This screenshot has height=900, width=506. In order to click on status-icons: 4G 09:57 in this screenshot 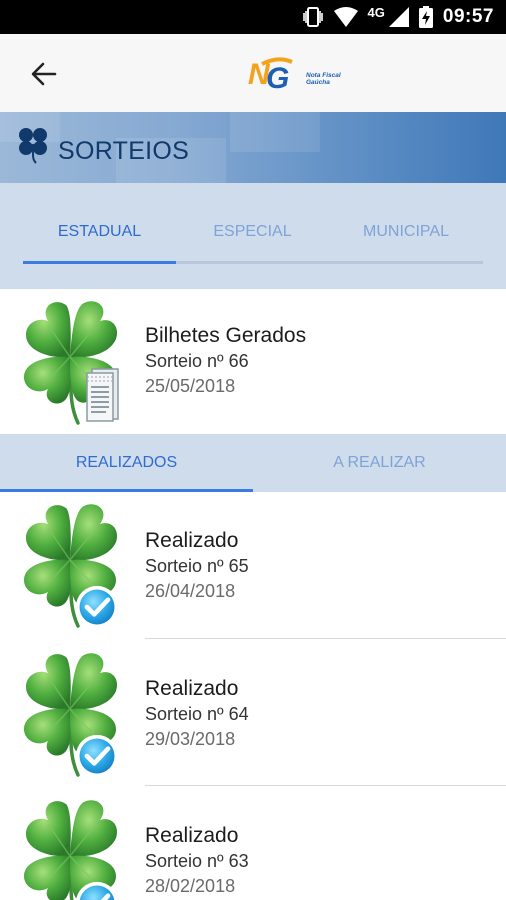, I will do `click(398, 17)`.